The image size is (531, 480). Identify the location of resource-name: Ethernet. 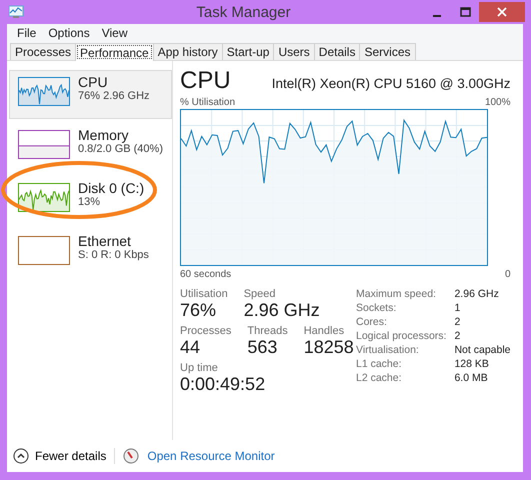
(105, 241).